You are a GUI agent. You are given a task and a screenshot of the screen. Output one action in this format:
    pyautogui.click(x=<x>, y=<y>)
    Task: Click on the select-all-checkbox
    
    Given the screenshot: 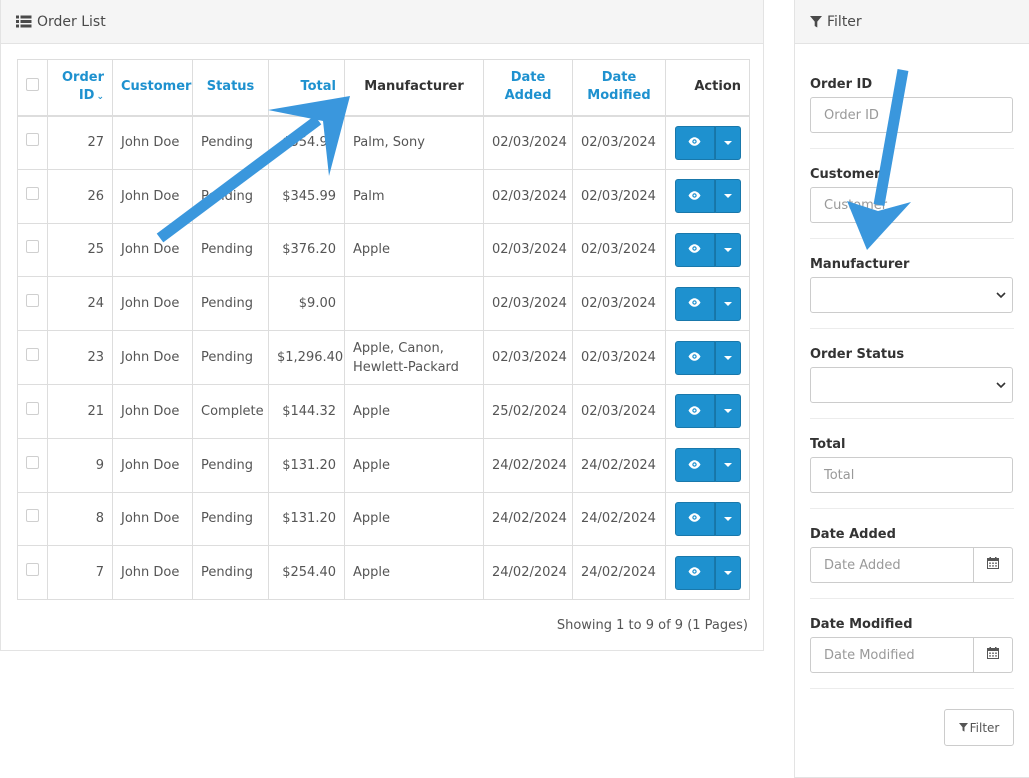 What is the action you would take?
    pyautogui.click(x=32, y=84)
    